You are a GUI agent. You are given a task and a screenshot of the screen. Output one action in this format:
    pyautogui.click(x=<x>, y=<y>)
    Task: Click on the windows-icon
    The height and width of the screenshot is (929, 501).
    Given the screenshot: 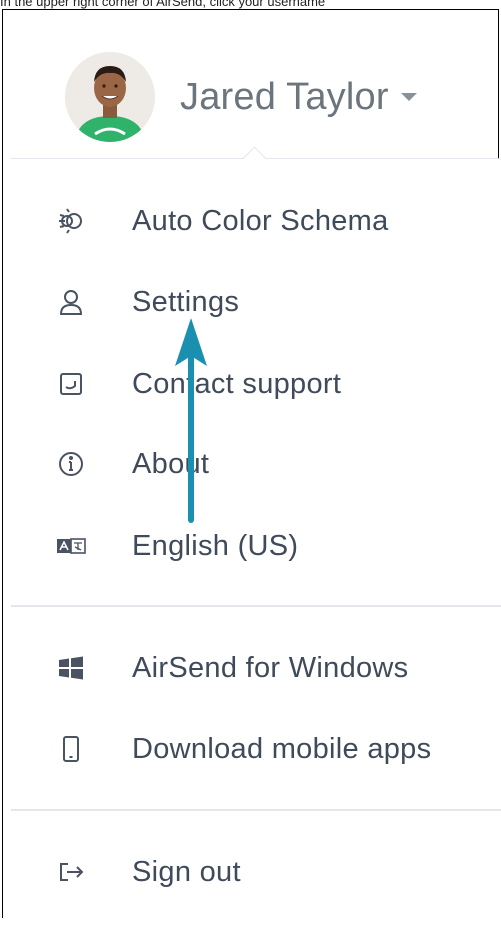 What is the action you would take?
    pyautogui.click(x=71, y=668)
    